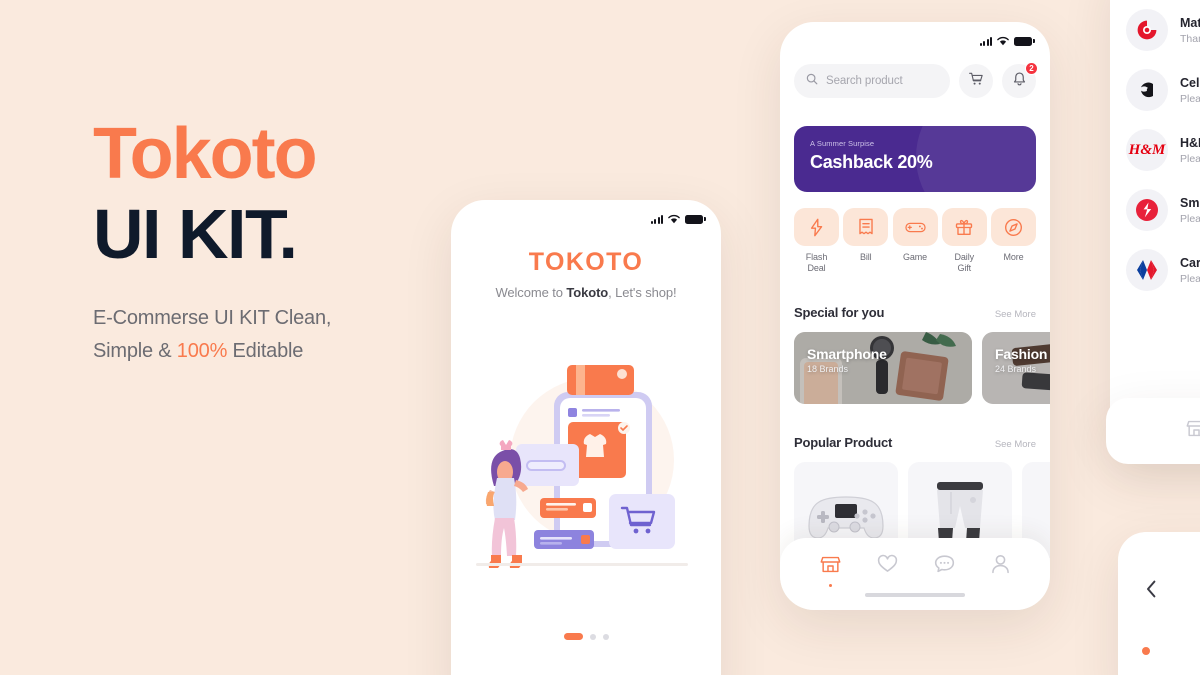 This screenshot has height=675, width=1200. Describe the element at coordinates (915, 227) in the screenshot. I see `gamepad-icon` at that location.